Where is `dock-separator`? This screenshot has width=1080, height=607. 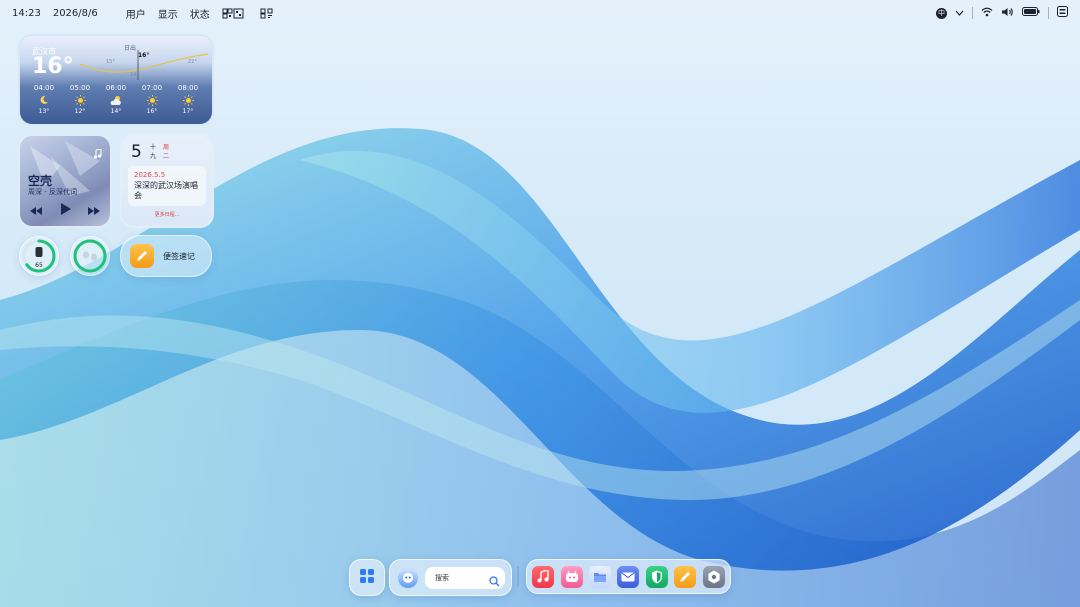
dock-separator is located at coordinates (518, 576).